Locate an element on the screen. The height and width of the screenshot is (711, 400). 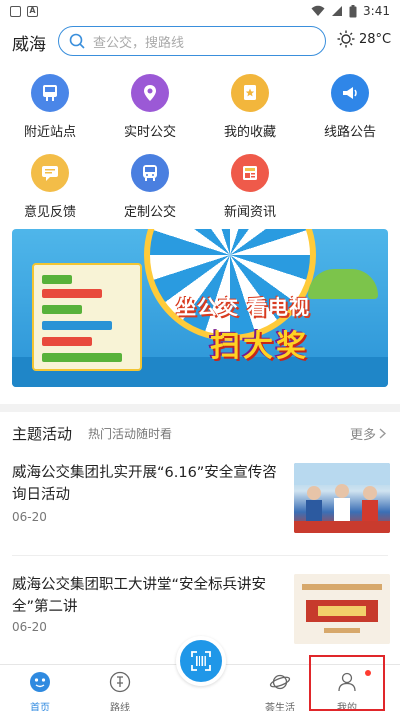
newspaper-icon is located at coordinates (250, 173).